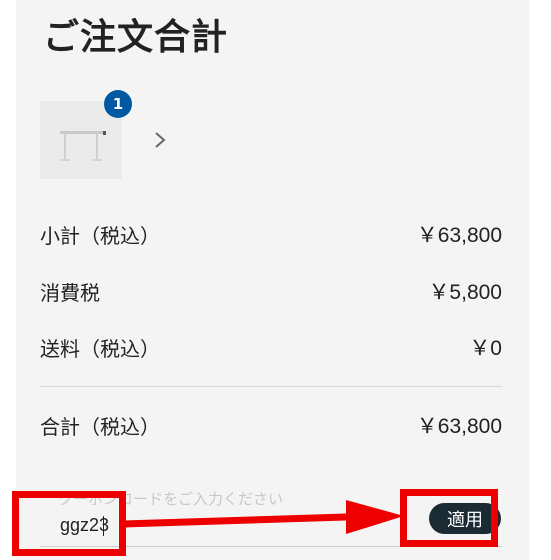 The image size is (551, 560). Describe the element at coordinates (271, 386) in the screenshot. I see `divider` at that location.